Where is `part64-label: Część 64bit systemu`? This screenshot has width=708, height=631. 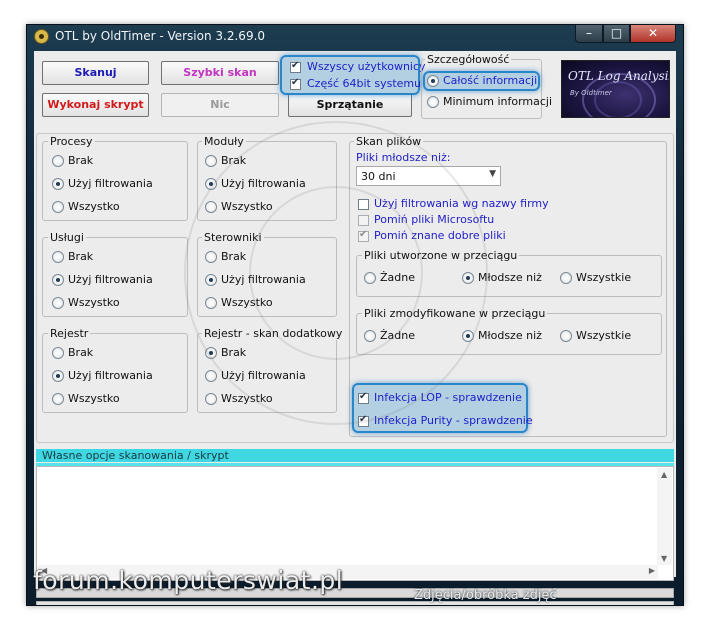 part64-label: Część 64bit systemu is located at coordinates (364, 83).